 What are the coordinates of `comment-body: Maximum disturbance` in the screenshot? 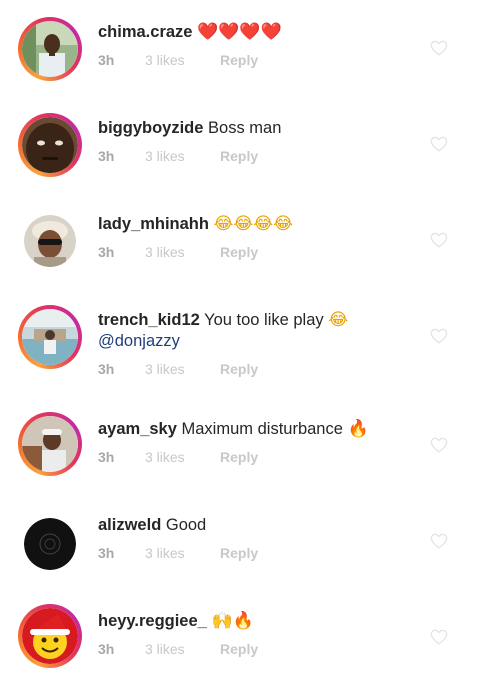 It's located at (262, 429).